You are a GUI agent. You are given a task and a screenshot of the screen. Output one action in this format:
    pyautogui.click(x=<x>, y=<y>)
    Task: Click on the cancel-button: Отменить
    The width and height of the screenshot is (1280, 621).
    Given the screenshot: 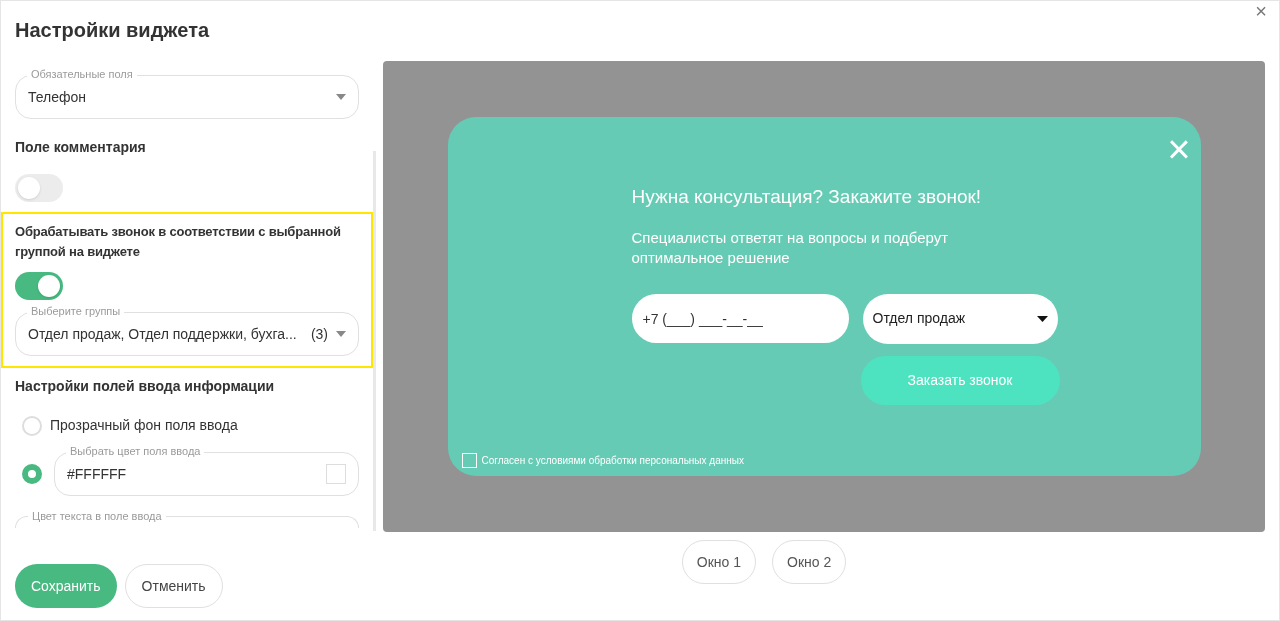 What is the action you would take?
    pyautogui.click(x=173, y=586)
    